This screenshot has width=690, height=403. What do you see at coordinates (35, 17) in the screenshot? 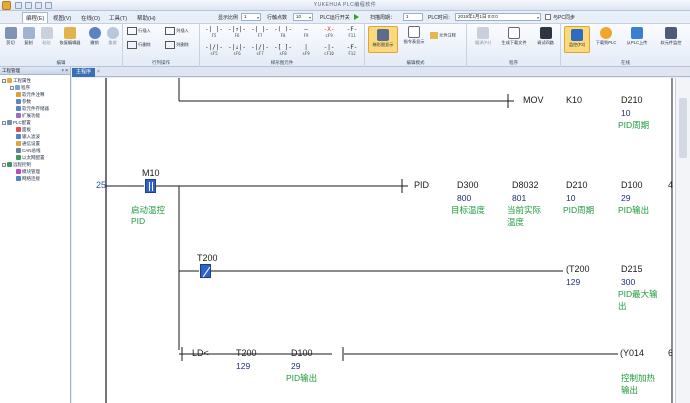
I see `menu-edit: 编程(E)` at bounding box center [35, 17].